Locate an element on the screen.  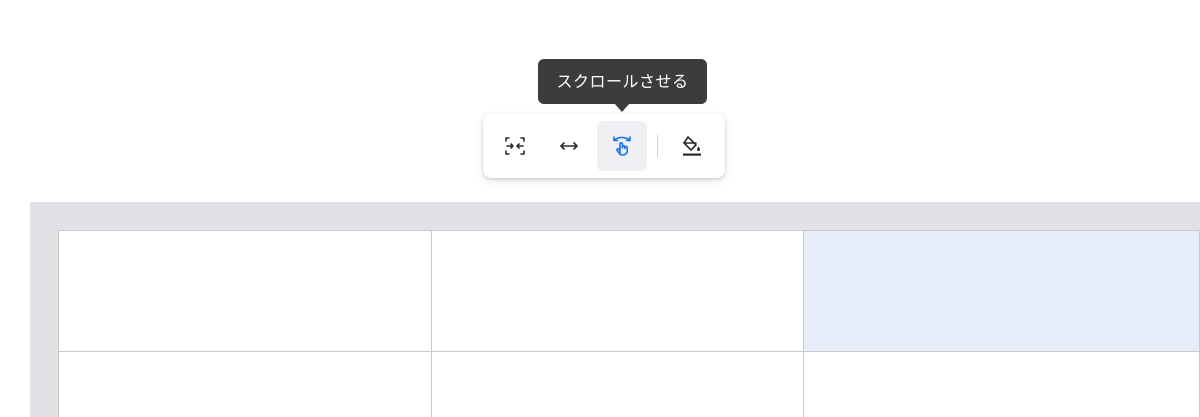
table-layout-toolbar is located at coordinates (604, 146).